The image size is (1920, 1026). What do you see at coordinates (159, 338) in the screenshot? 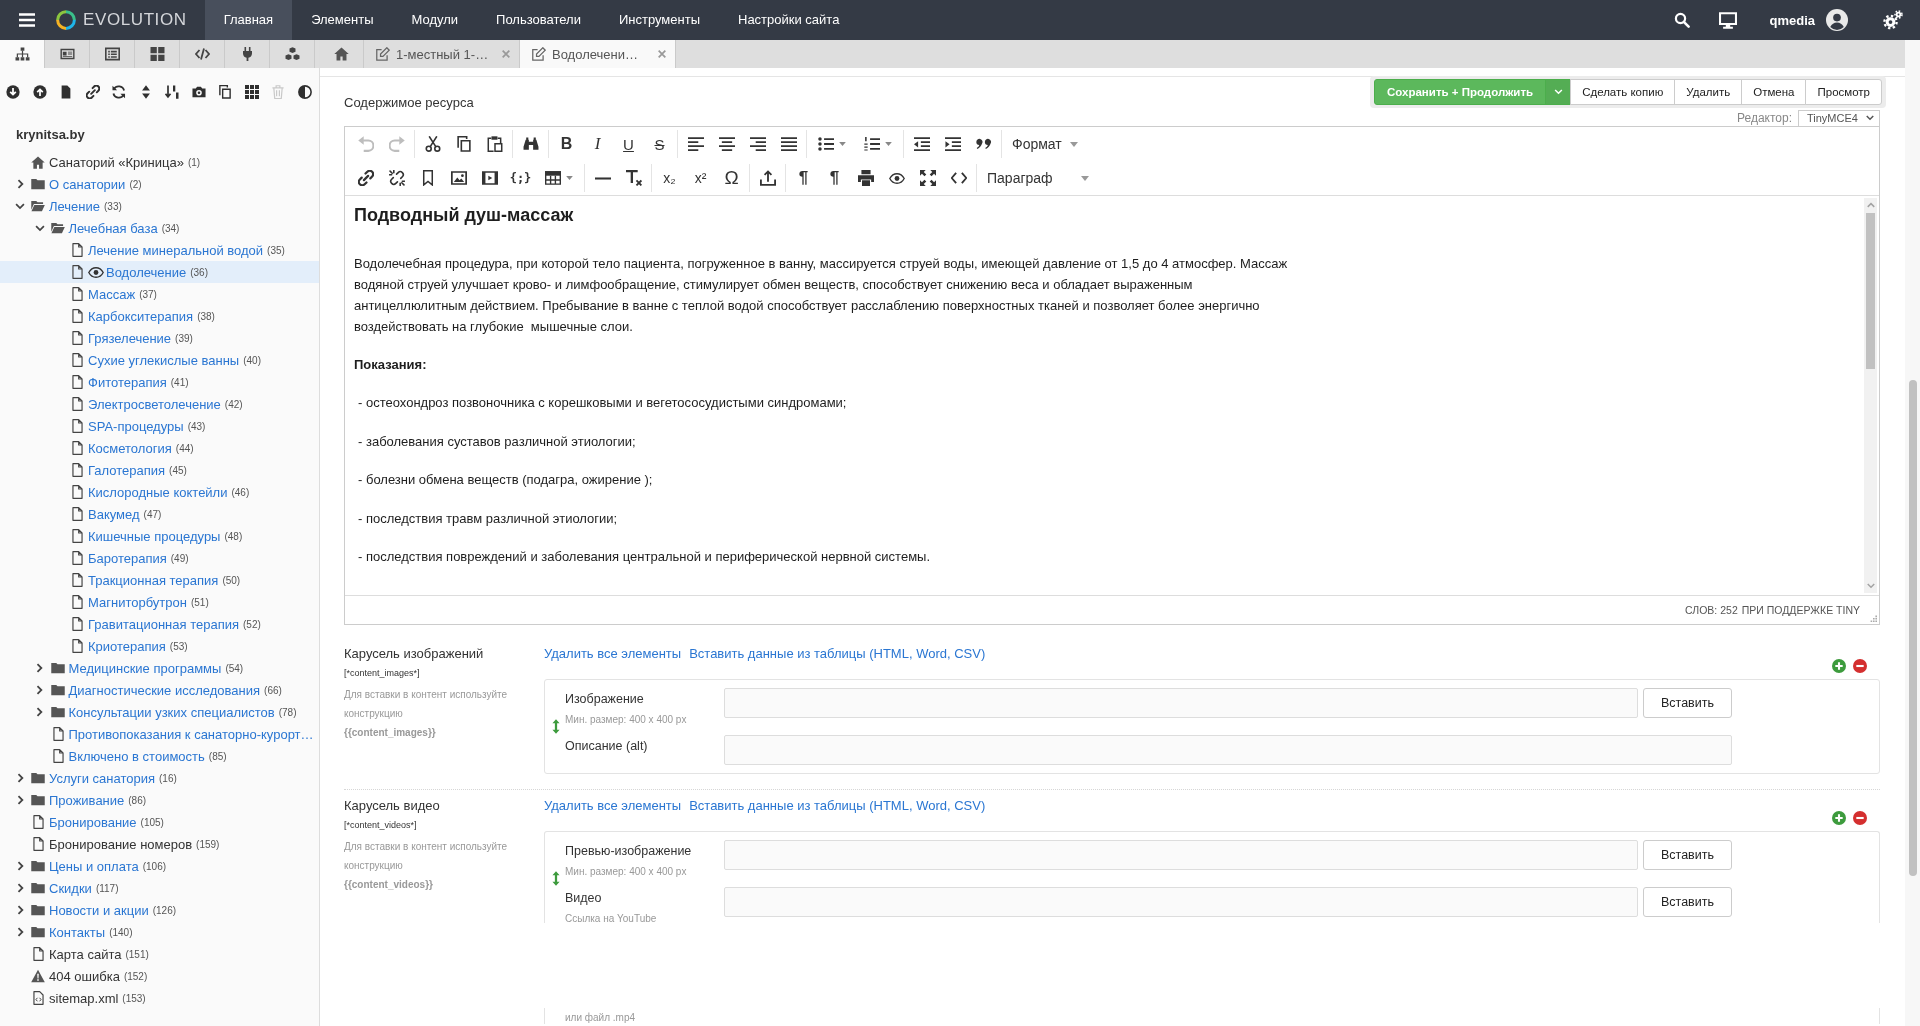
I see `tree-row: Грязелечение (39)` at bounding box center [159, 338].